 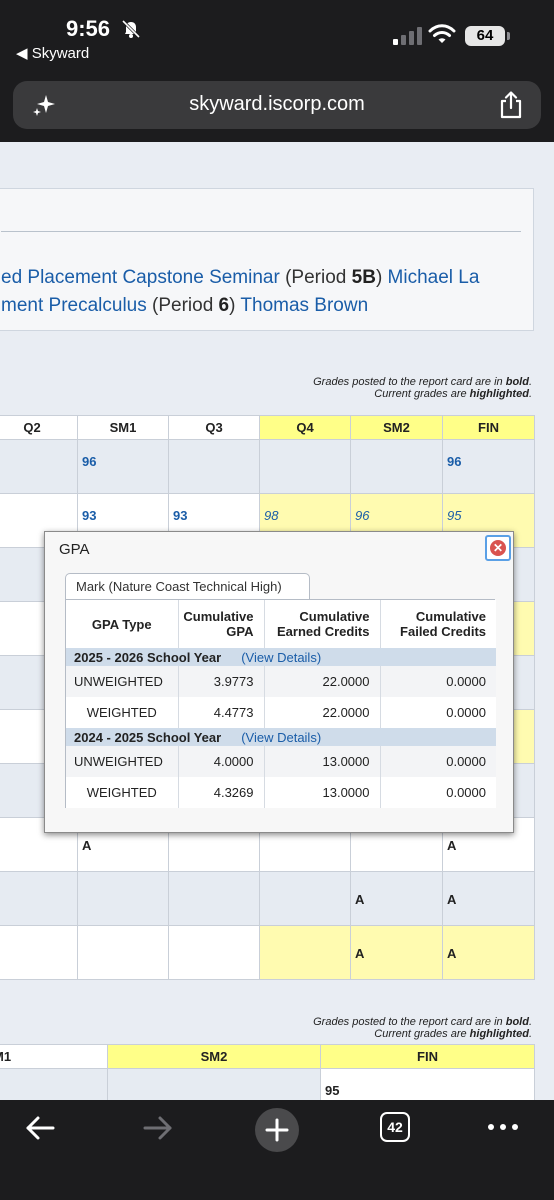 I want to click on col-header-q4: Q4, so click(x=305, y=427).